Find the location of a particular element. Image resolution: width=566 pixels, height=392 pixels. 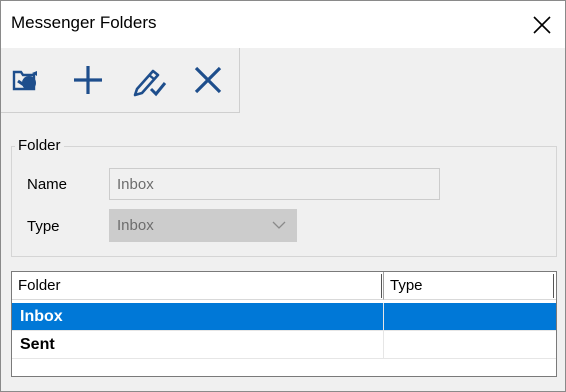

row-folder-cell: Sent is located at coordinates (198, 345).